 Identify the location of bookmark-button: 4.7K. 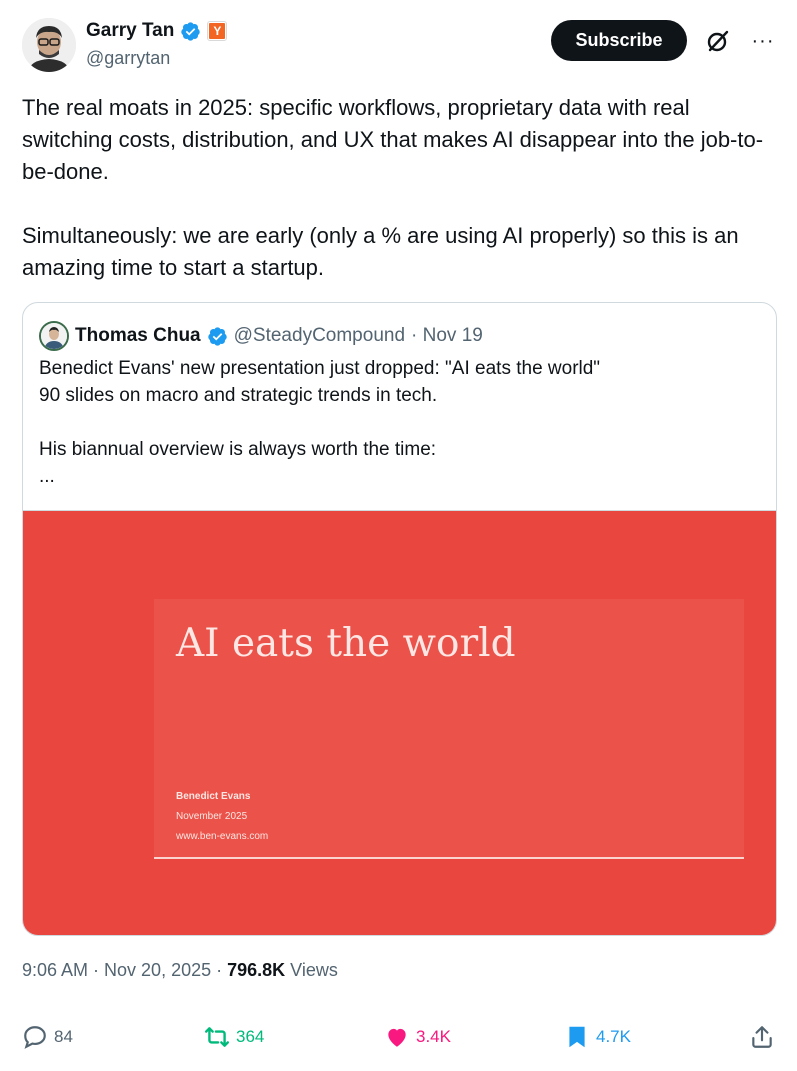
(597, 1037).